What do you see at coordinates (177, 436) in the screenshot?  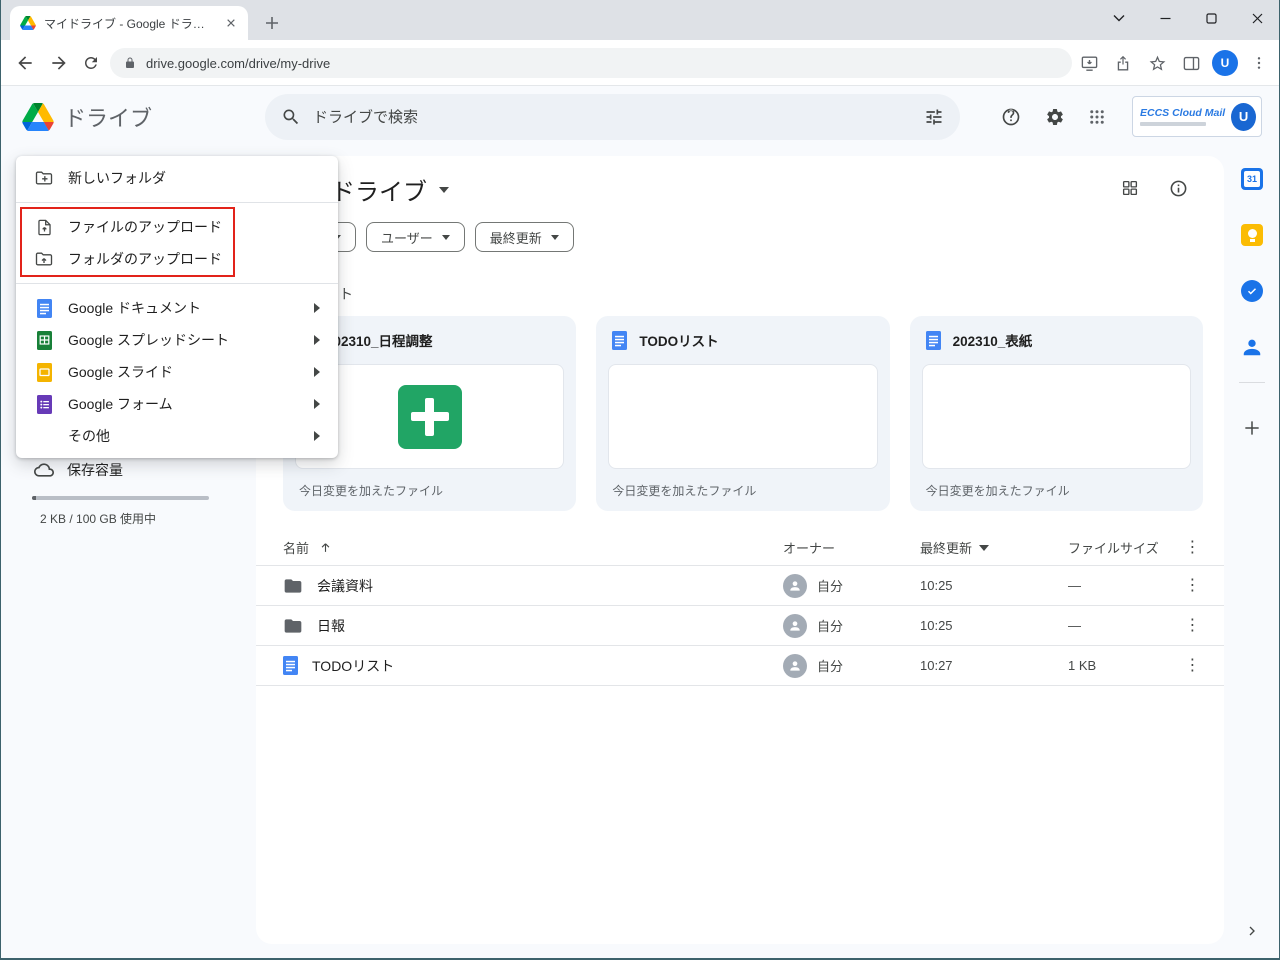 I see `menu-item-more: その他` at bounding box center [177, 436].